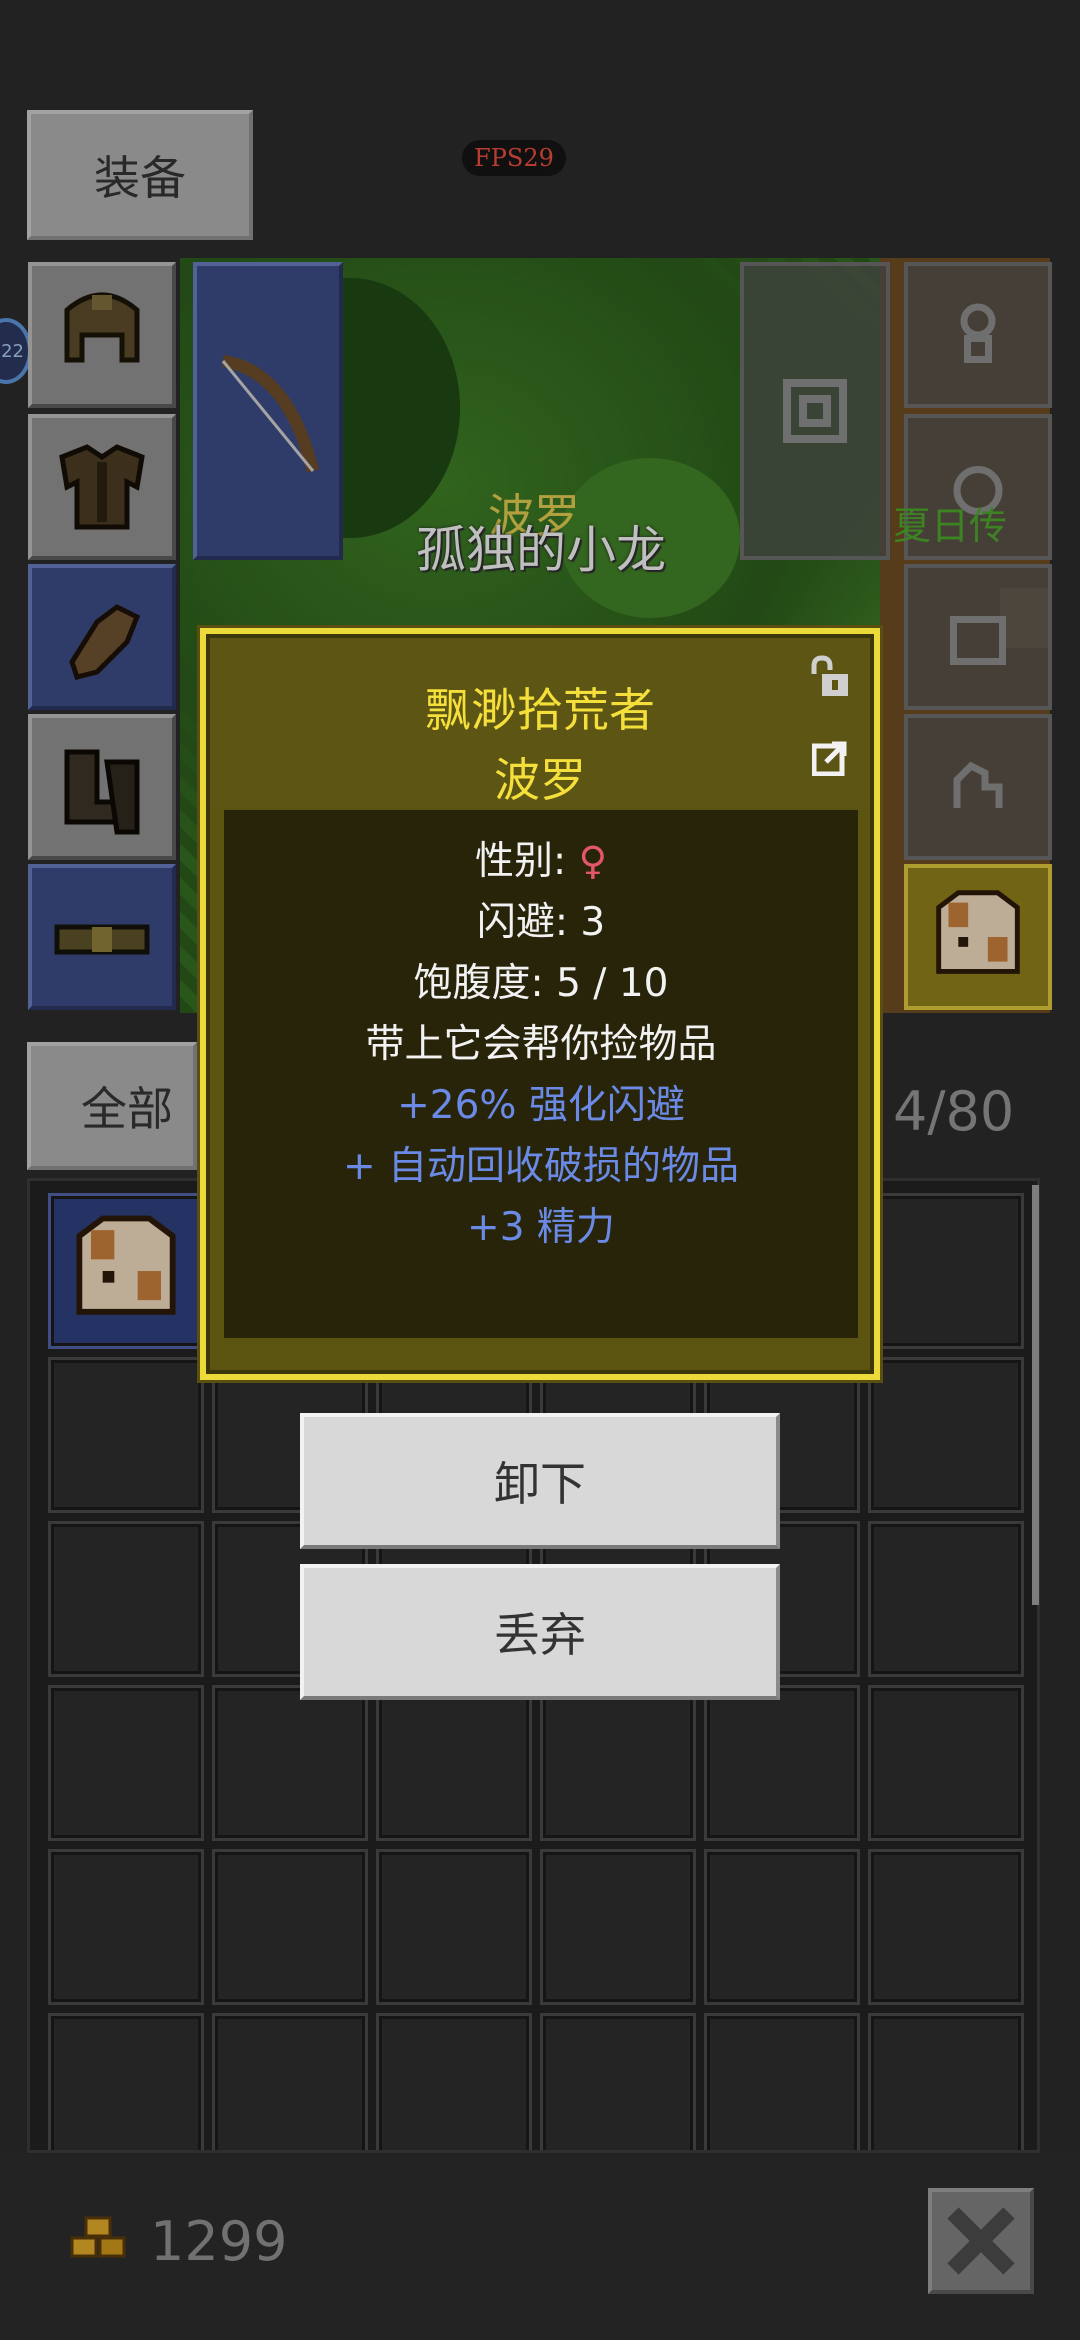  I want to click on unequip-button: 卸下, so click(540, 1481).